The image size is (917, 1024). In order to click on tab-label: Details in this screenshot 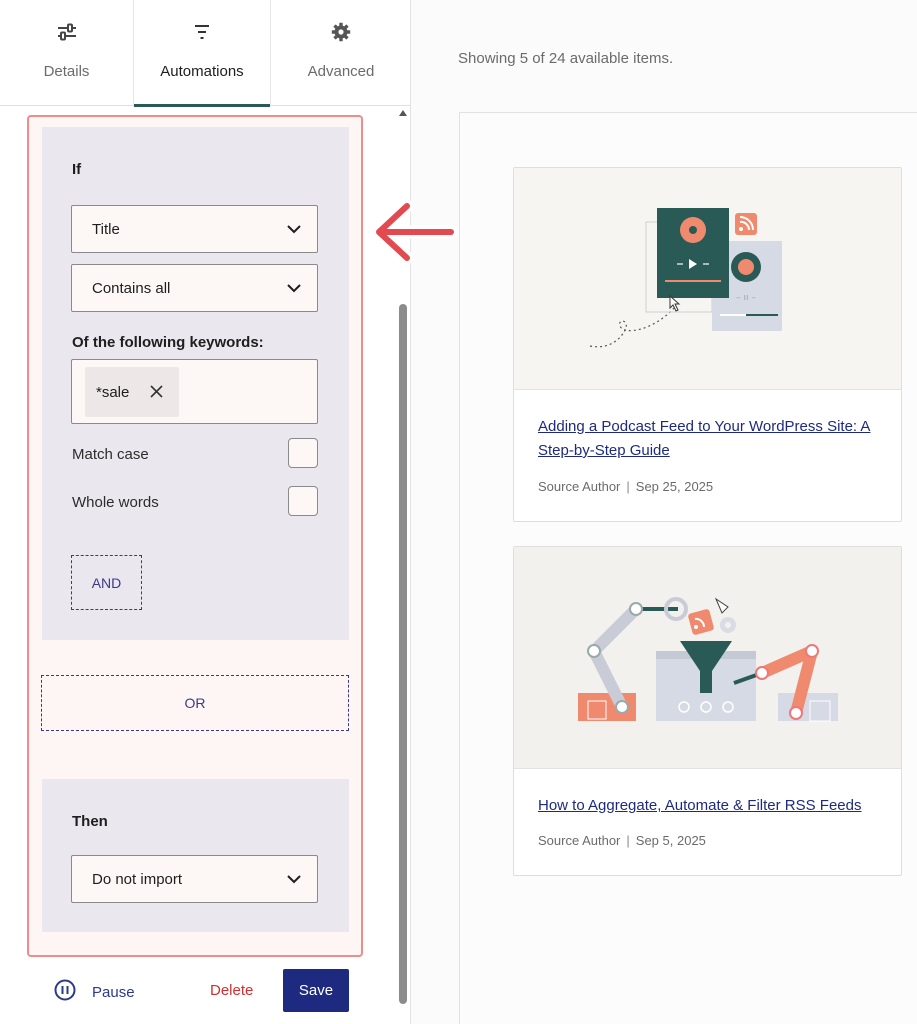, I will do `click(66, 71)`.